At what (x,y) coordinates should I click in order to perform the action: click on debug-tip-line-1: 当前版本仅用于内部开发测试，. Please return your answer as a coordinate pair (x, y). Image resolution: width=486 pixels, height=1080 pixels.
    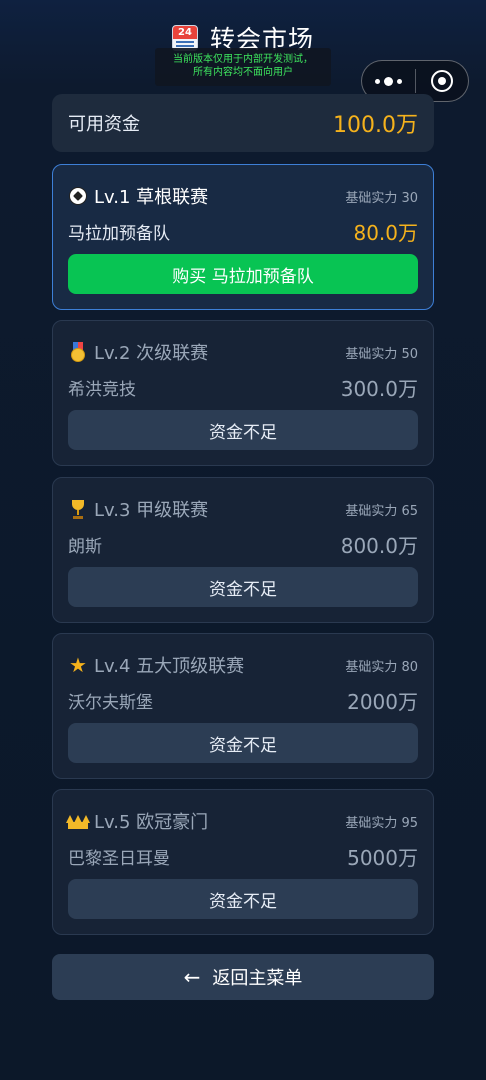
    Looking at the image, I should click on (243, 59).